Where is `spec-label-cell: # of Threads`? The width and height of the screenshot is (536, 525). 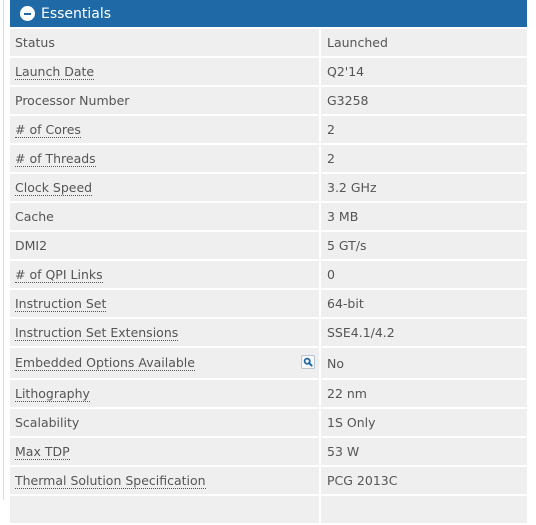
spec-label-cell: # of Threads is located at coordinates (164, 158).